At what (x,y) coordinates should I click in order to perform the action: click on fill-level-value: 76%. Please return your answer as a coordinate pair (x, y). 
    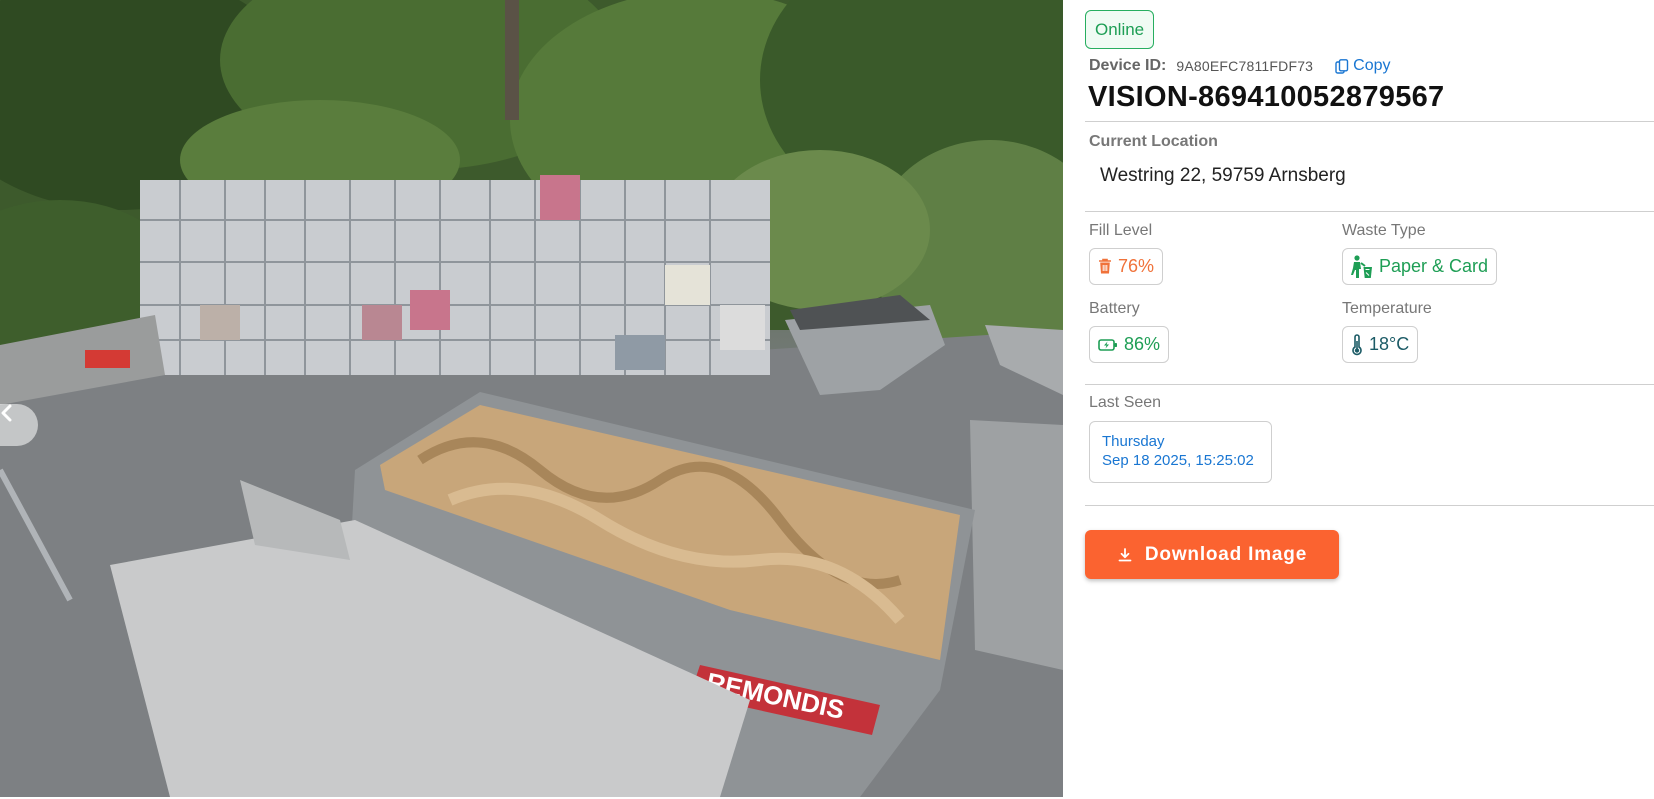
    Looking at the image, I should click on (1136, 266).